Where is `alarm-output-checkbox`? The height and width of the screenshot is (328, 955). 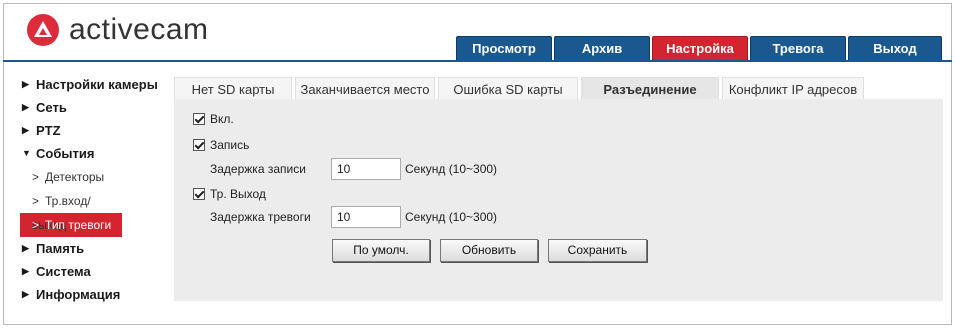
alarm-output-checkbox is located at coordinates (199, 194).